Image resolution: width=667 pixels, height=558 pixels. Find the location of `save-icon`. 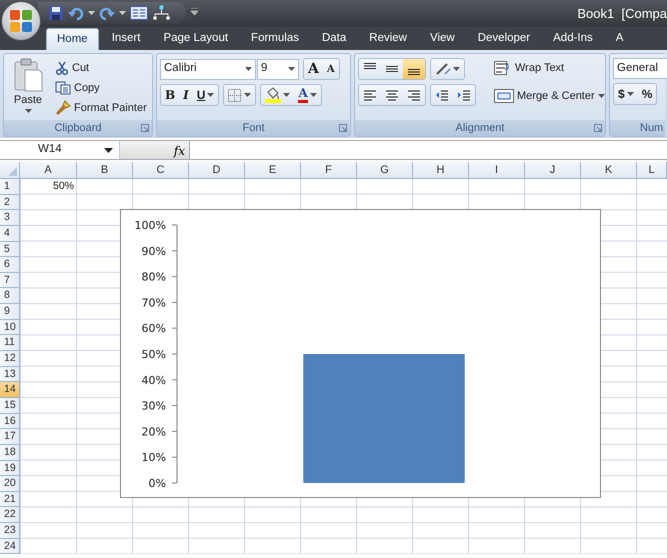

save-icon is located at coordinates (56, 13).